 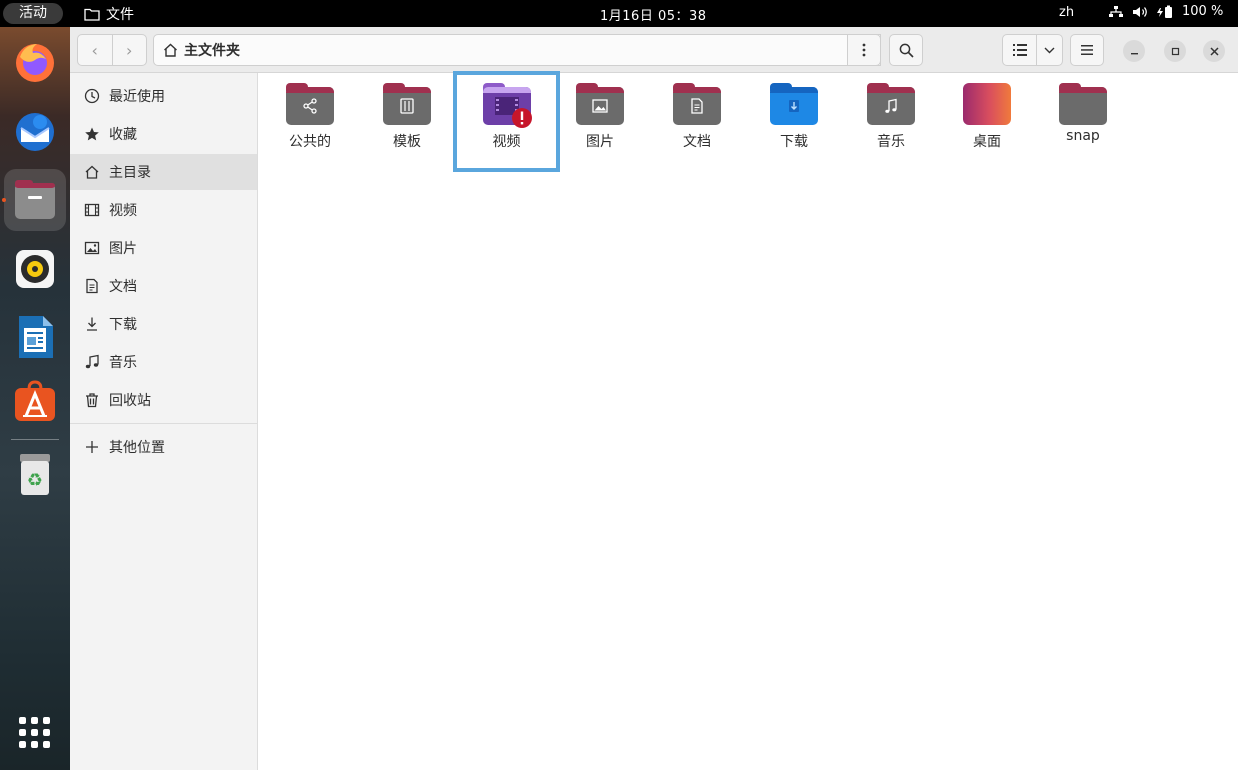 I want to click on sidebar-item-downloads: 下载, so click(x=163, y=324).